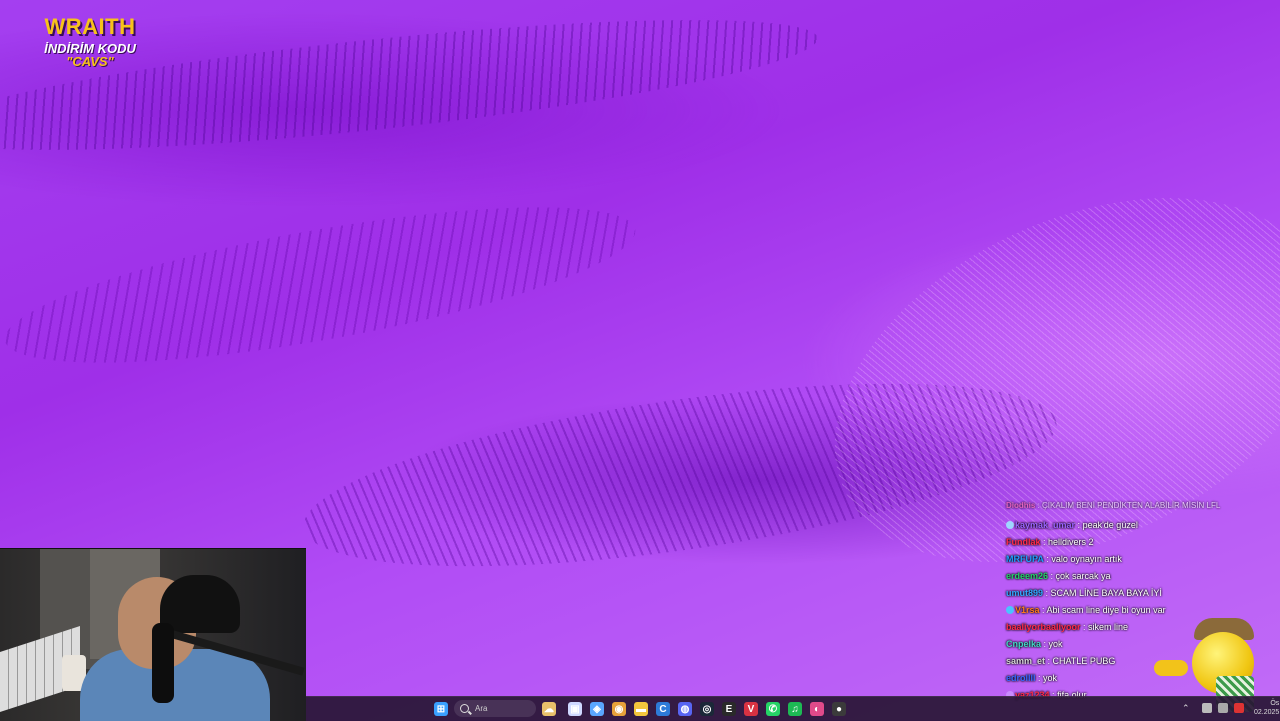 The height and width of the screenshot is (721, 1280). What do you see at coordinates (90, 61) in the screenshot?
I see `discount-code: "CAVS"` at bounding box center [90, 61].